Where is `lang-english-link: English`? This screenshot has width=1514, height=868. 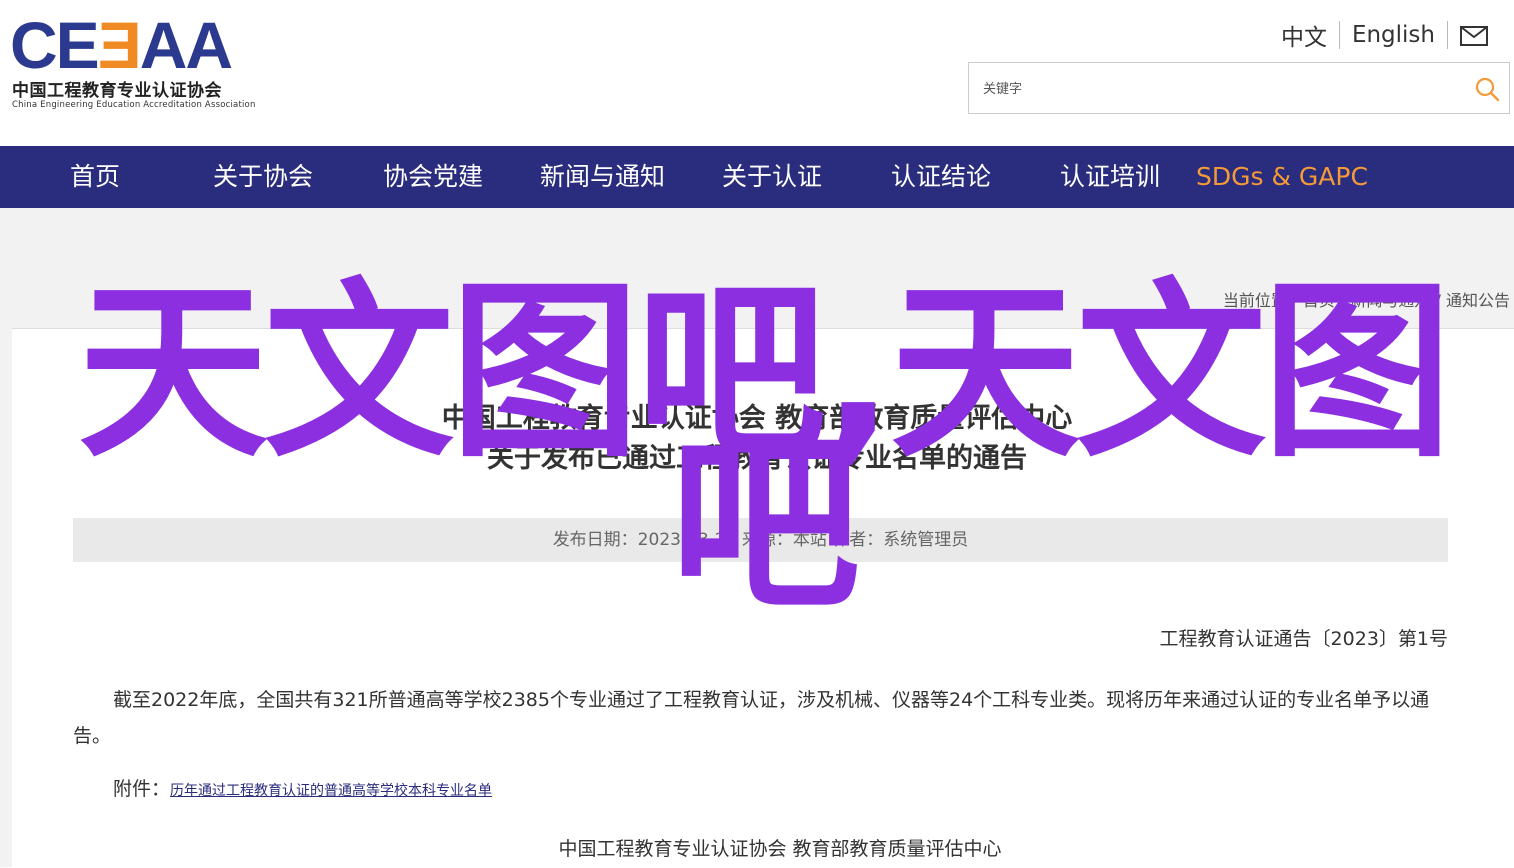
lang-english-link: English is located at coordinates (1393, 35).